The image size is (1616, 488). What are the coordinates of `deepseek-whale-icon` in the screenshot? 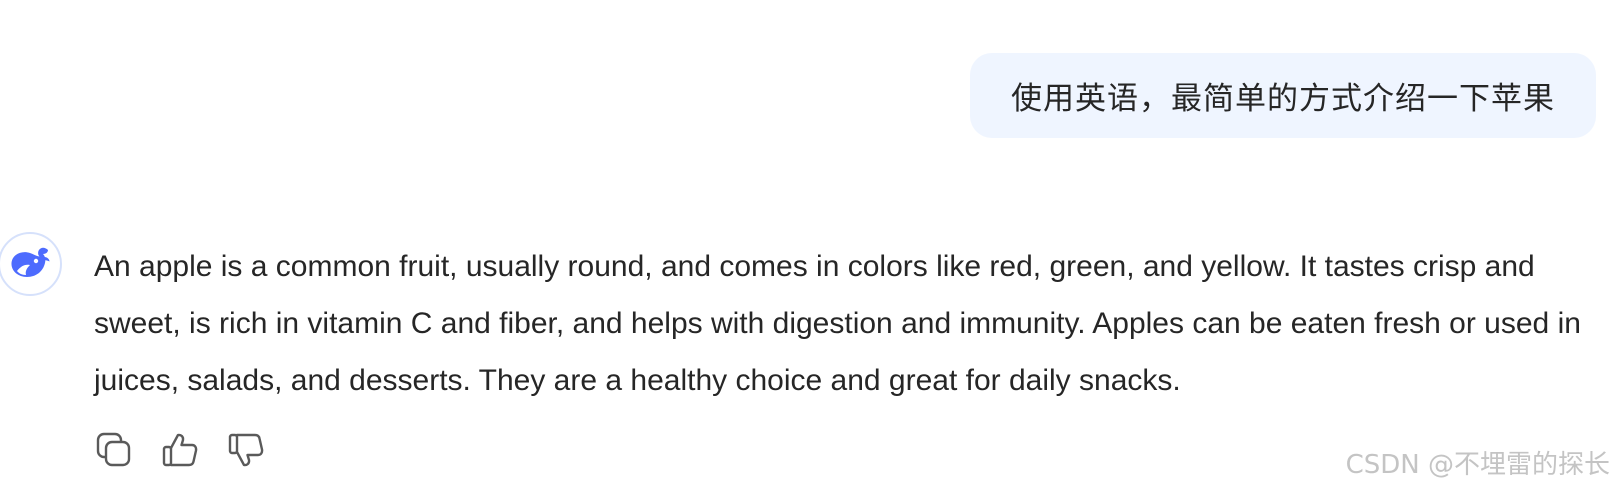 It's located at (30, 264).